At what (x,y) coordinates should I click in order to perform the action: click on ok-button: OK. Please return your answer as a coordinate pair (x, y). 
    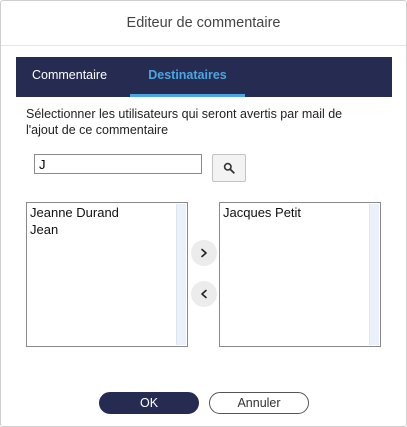
    Looking at the image, I should click on (149, 403).